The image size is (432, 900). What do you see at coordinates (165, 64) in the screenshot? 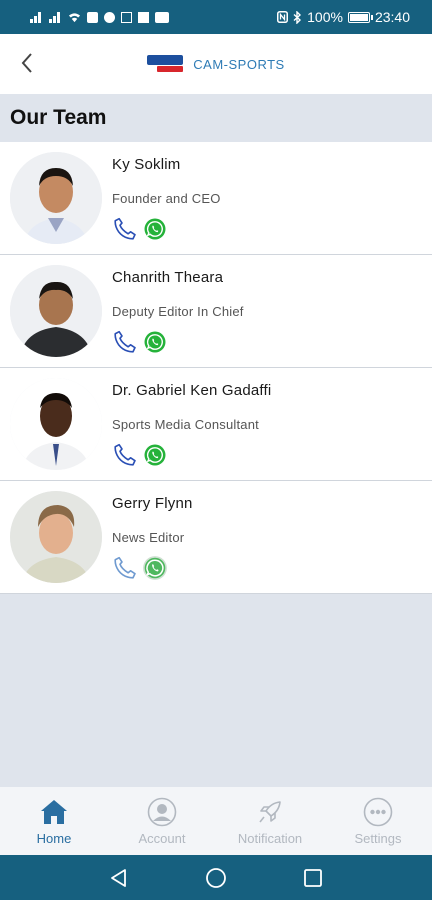
I see `cam-sports-logo` at bounding box center [165, 64].